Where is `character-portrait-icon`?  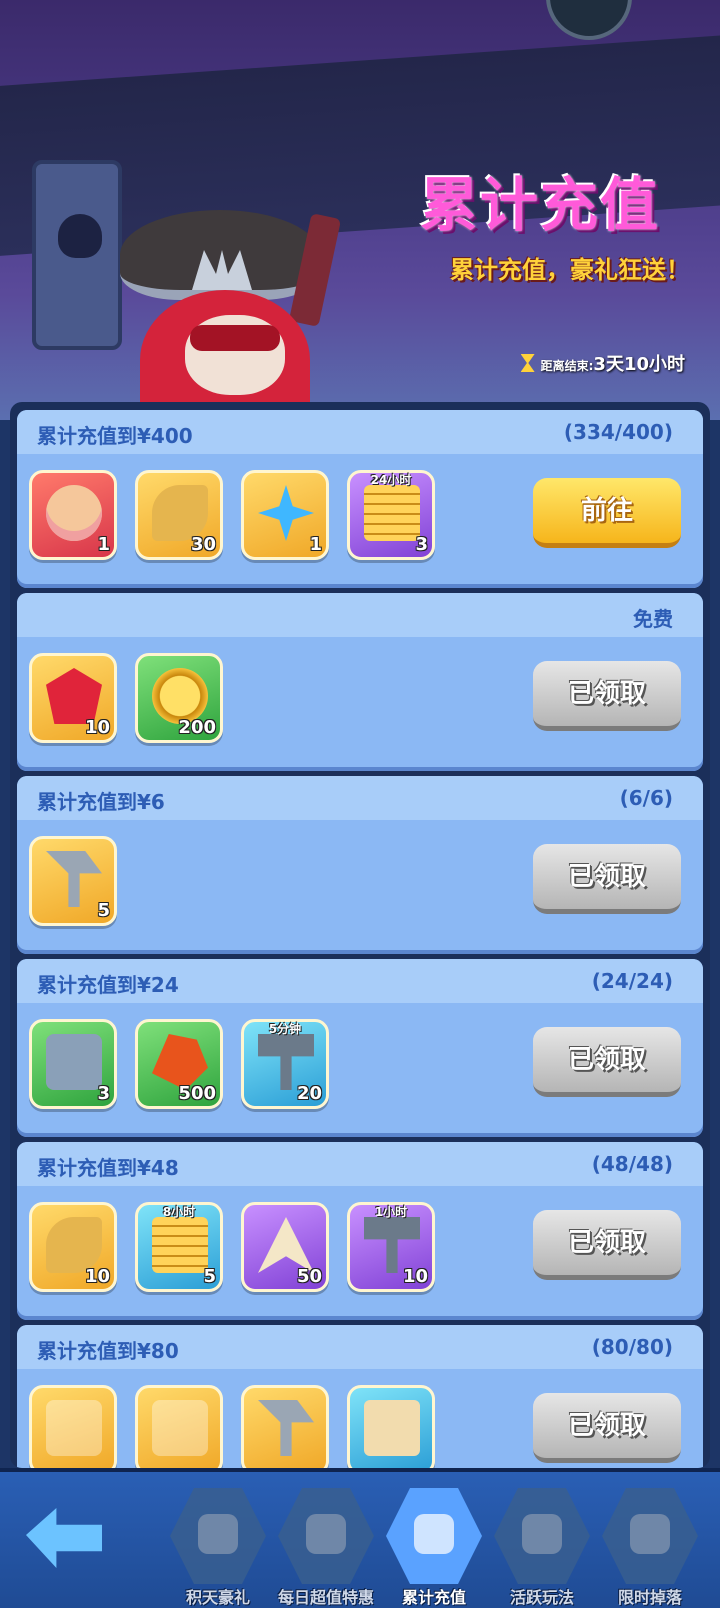
character-portrait-icon is located at coordinates (74, 513).